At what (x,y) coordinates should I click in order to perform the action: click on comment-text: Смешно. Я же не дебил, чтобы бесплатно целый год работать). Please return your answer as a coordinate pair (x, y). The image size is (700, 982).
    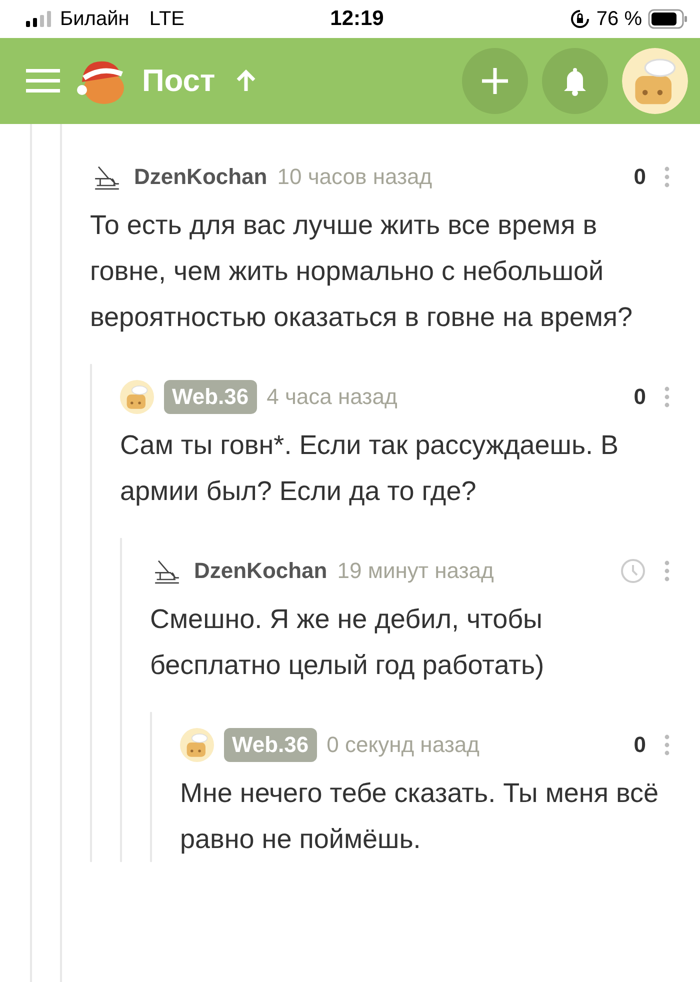
    Looking at the image, I should click on (348, 642).